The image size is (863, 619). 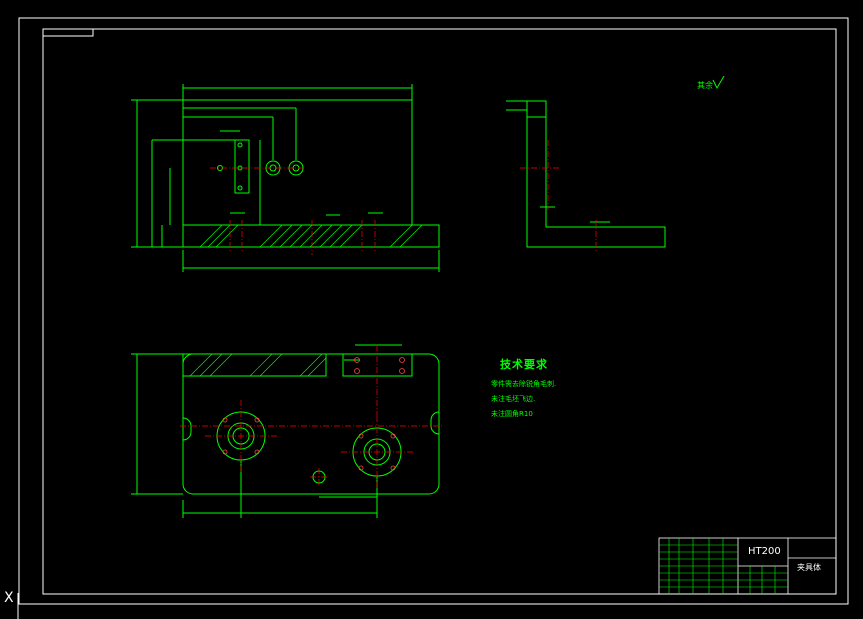 I want to click on technical-requirement-line: 未注毛坯飞边., so click(x=513, y=399).